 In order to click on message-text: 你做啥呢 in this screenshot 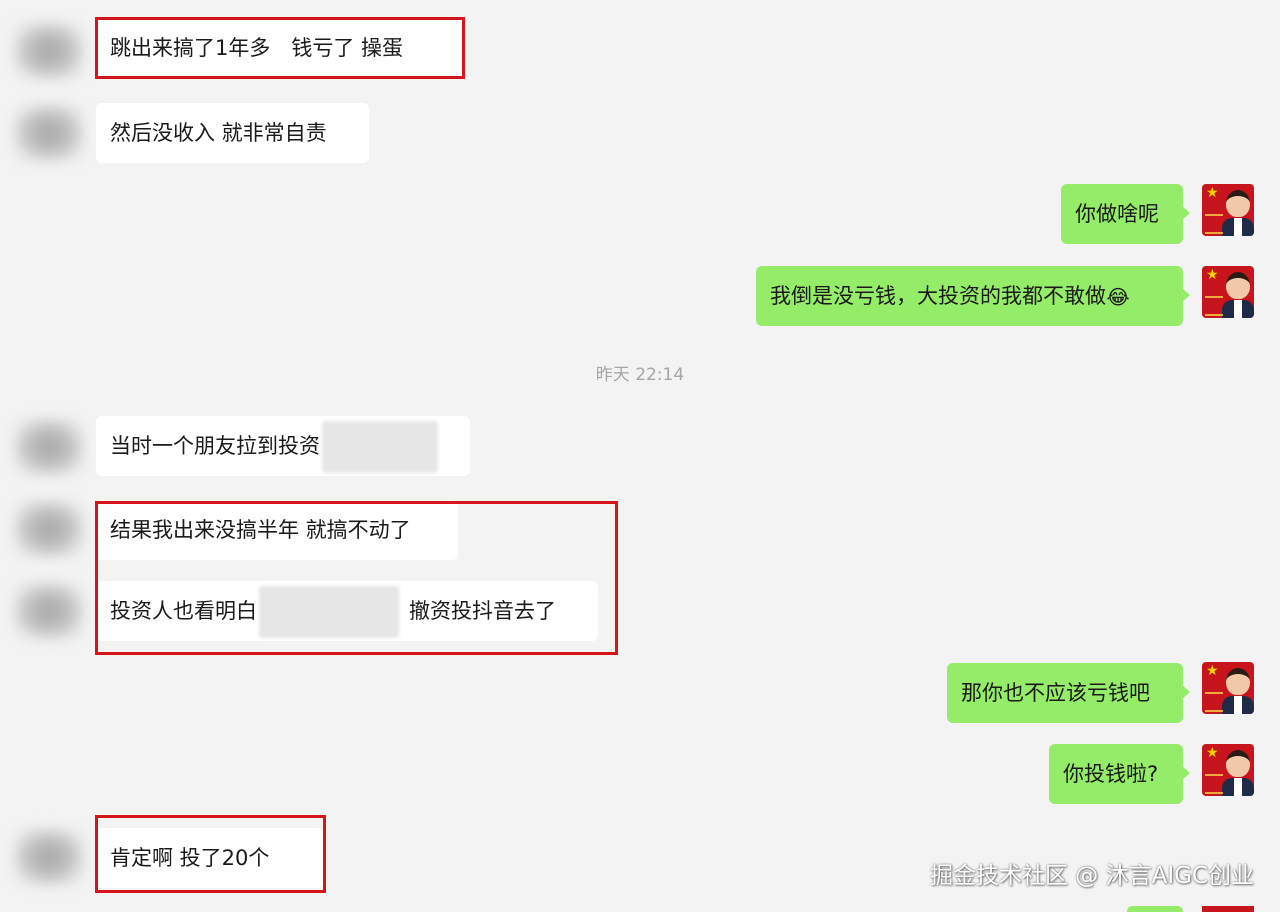, I will do `click(1117, 214)`.